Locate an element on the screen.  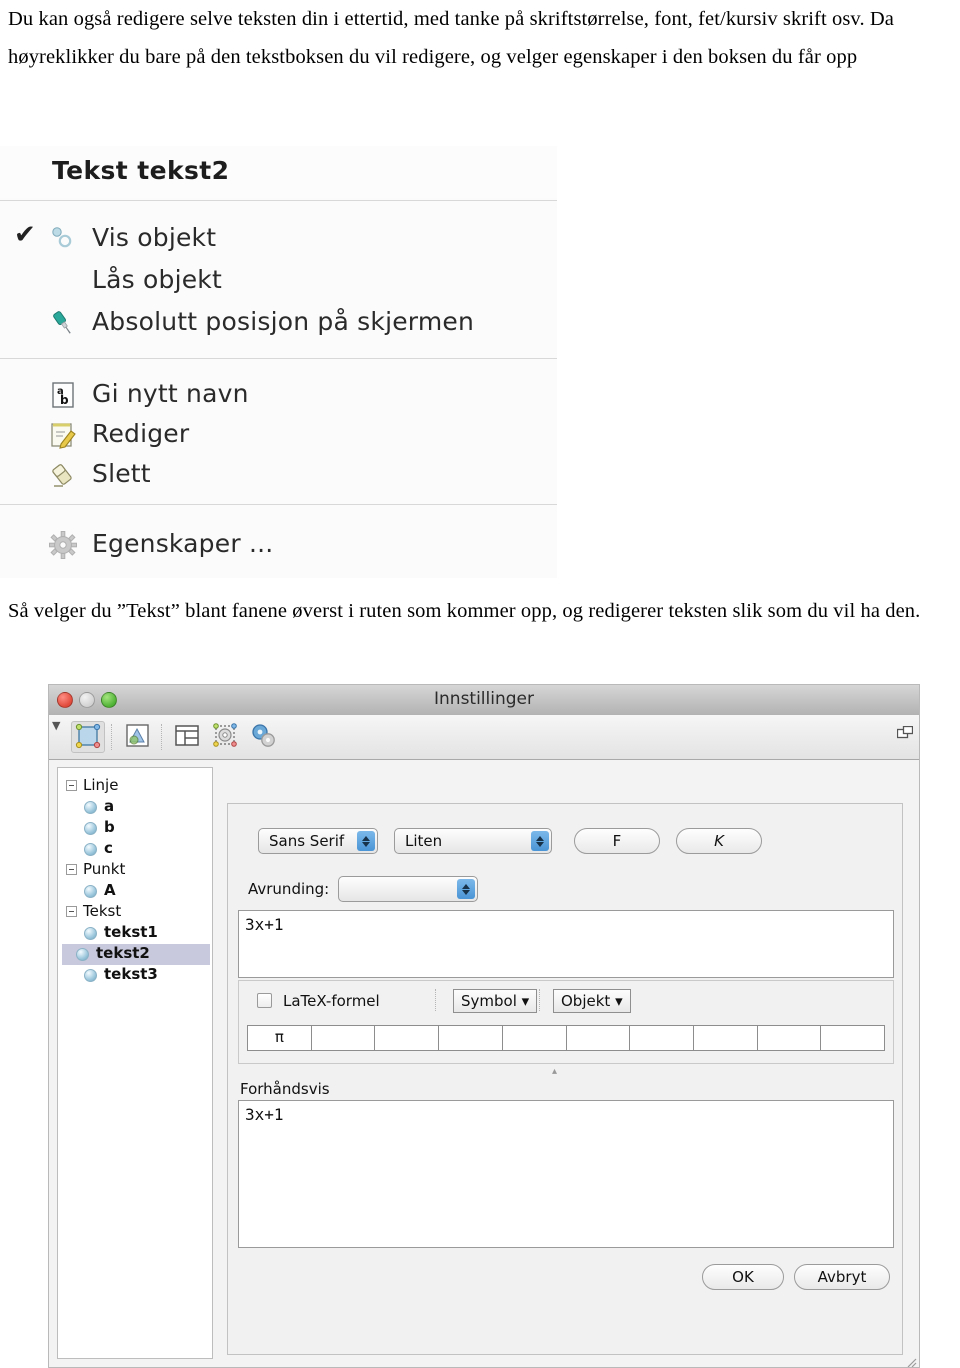
preview-area: 3x+1 is located at coordinates (566, 1174).